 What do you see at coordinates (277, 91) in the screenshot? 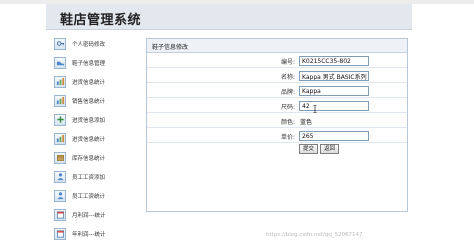
I see `form-row-brand: 品牌:` at bounding box center [277, 91].